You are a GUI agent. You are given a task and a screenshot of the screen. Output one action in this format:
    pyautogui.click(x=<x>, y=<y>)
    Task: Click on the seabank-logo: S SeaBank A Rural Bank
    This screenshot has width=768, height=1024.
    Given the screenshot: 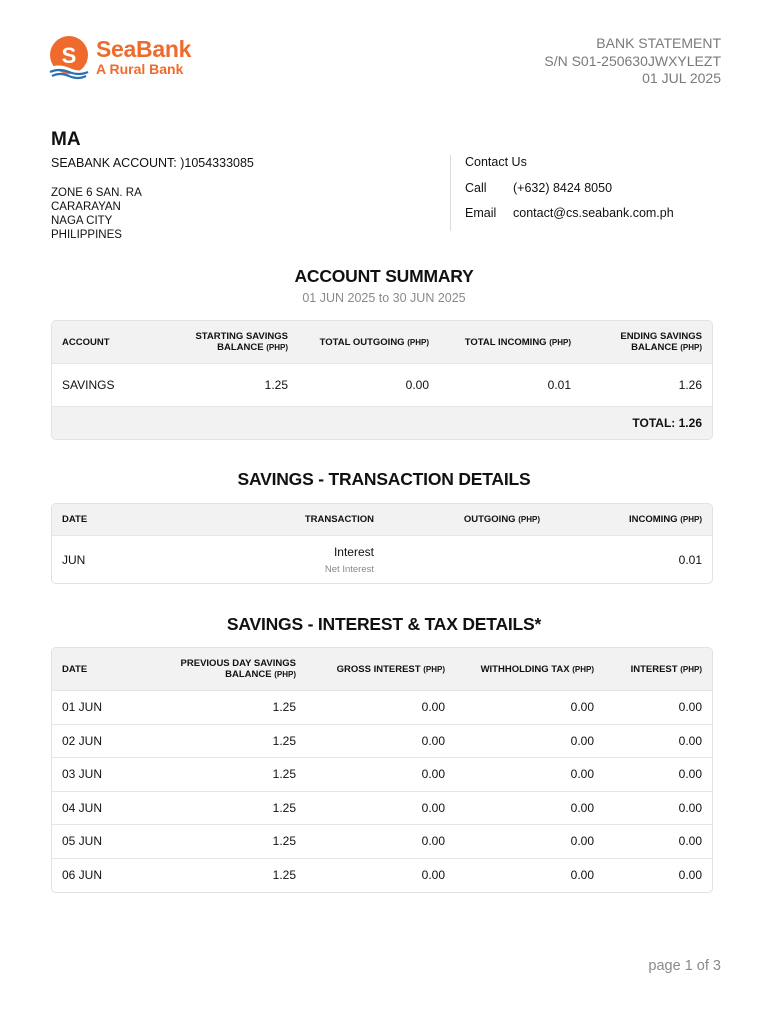 What is the action you would take?
    pyautogui.click(x=118, y=57)
    